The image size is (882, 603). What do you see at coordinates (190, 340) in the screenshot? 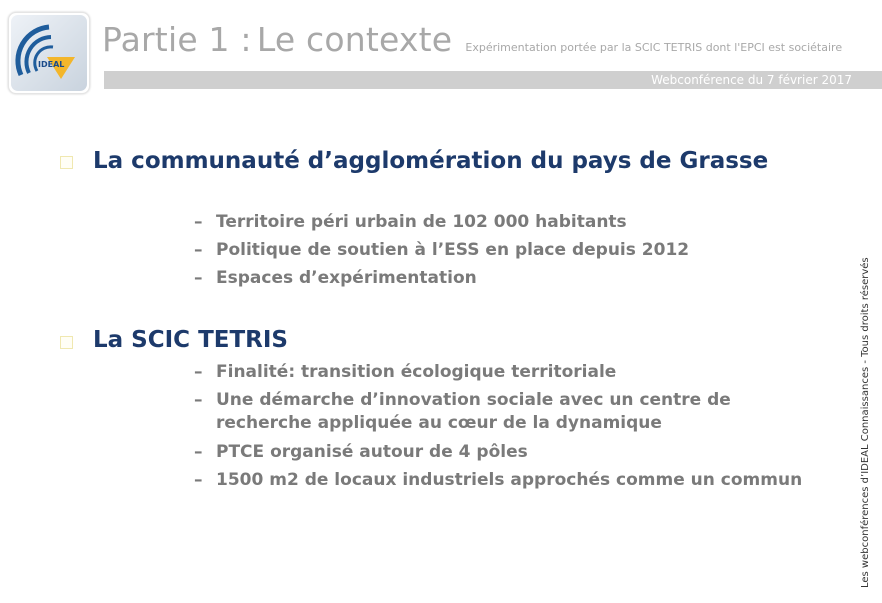
I see `section-heading: La SCIC TETRIS` at bounding box center [190, 340].